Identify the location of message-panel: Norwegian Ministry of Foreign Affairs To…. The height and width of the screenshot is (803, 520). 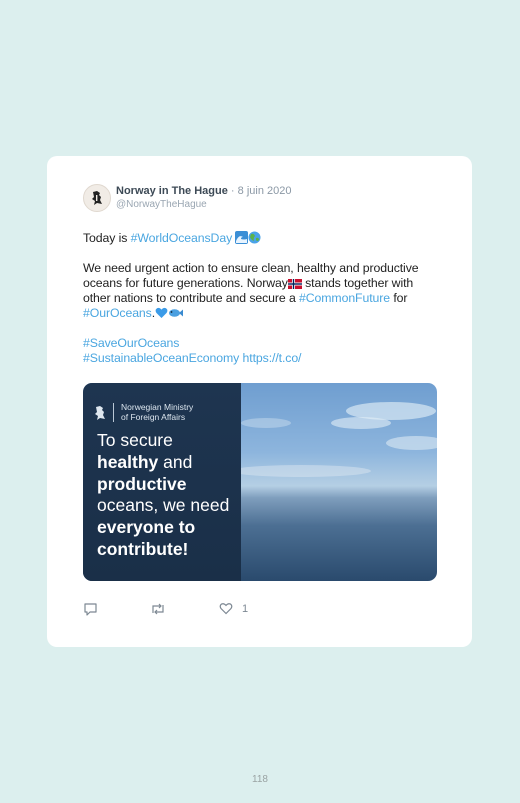
(162, 482).